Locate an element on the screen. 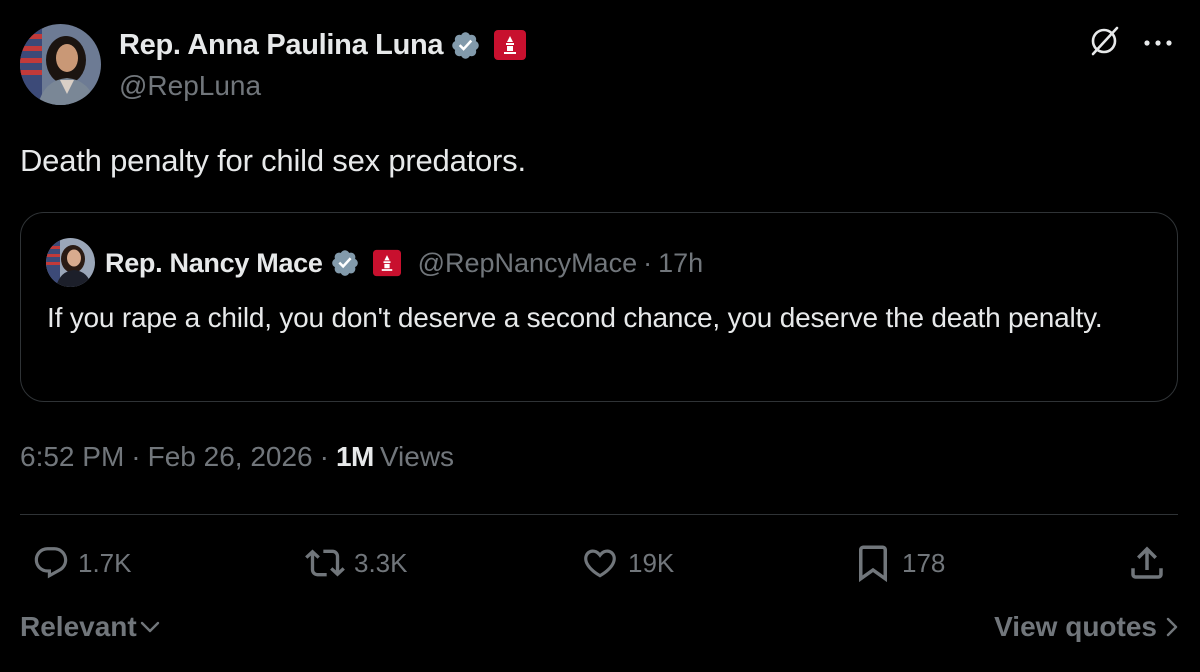 The image size is (1200, 672). tweet-meta: 6:52 PM · Feb 26, 2026 · 1M Views is located at coordinates (237, 457).